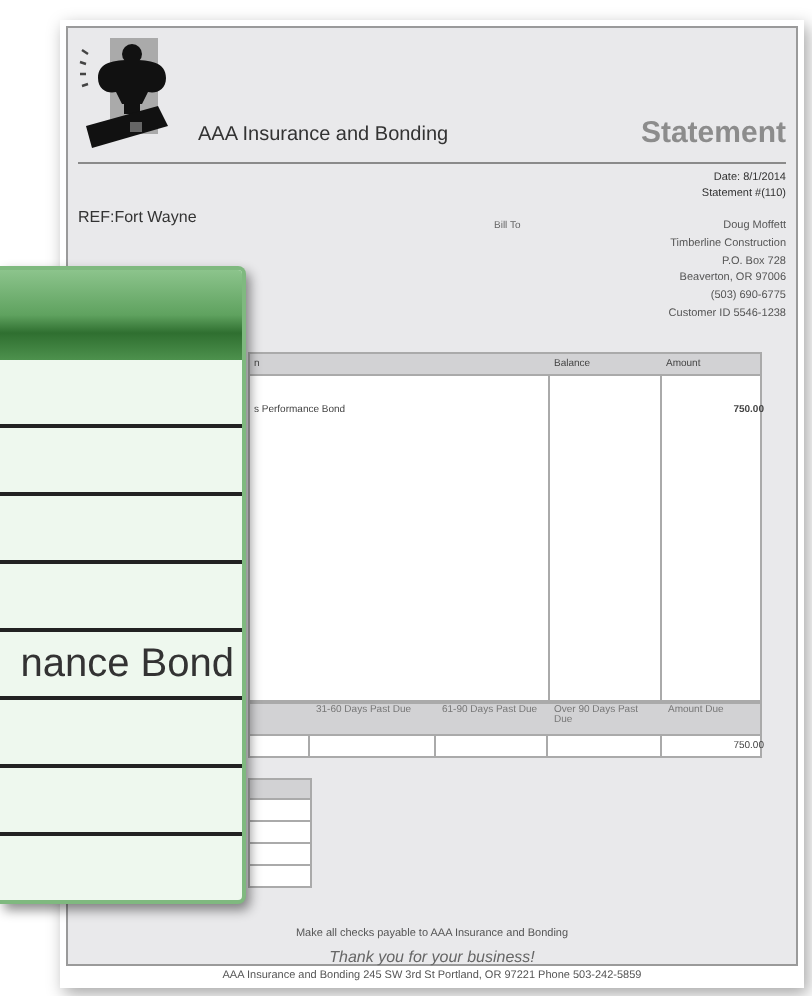 The height and width of the screenshot is (996, 812). What do you see at coordinates (127, 664) in the screenshot?
I see `table-cell: nance Bond` at bounding box center [127, 664].